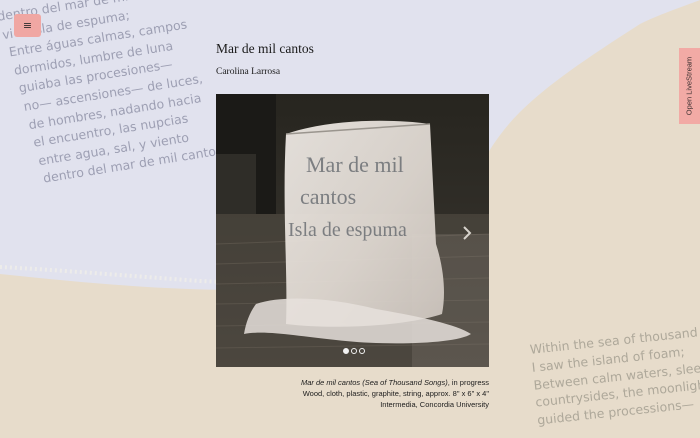 Image resolution: width=700 pixels, height=438 pixels. I want to click on hamburger-icon: ≡, so click(27, 25).